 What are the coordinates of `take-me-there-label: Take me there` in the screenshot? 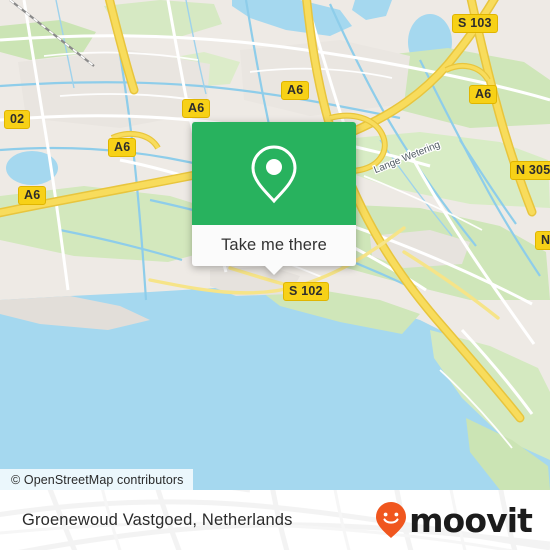 It's located at (274, 245).